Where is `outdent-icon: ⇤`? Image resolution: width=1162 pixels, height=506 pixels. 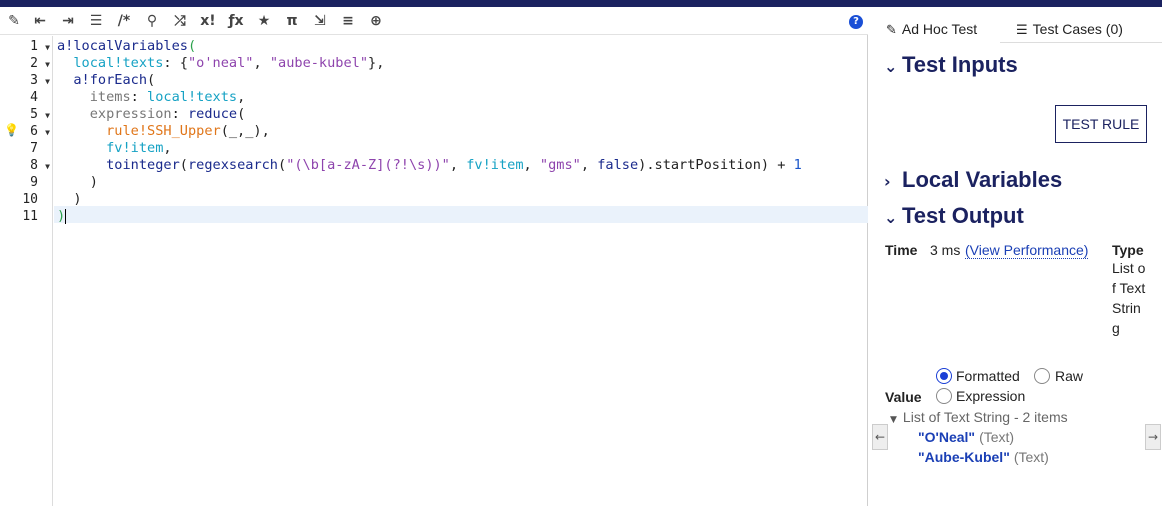 outdent-icon: ⇤ is located at coordinates (40, 21).